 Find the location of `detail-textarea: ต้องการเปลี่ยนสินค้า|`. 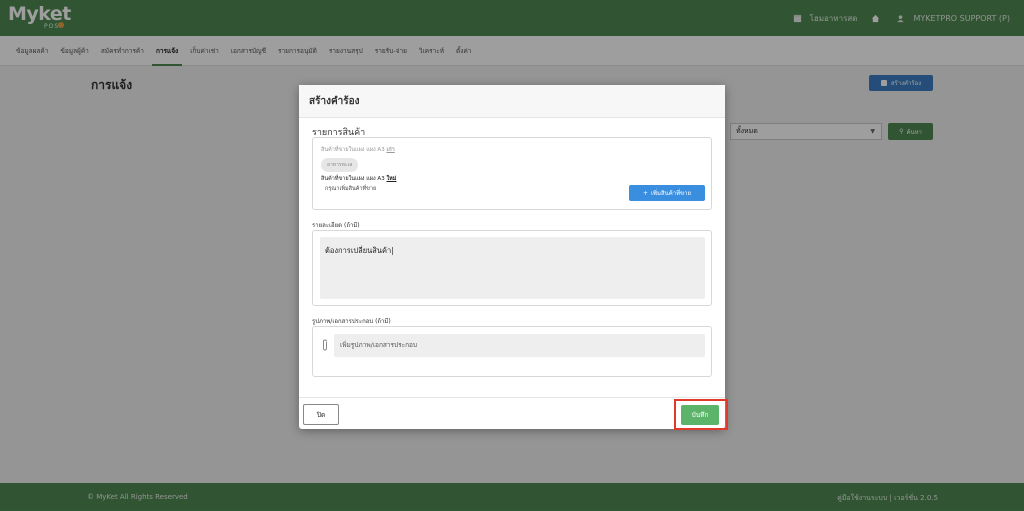

detail-textarea: ต้องการเปลี่ยนสินค้า| is located at coordinates (512, 268).